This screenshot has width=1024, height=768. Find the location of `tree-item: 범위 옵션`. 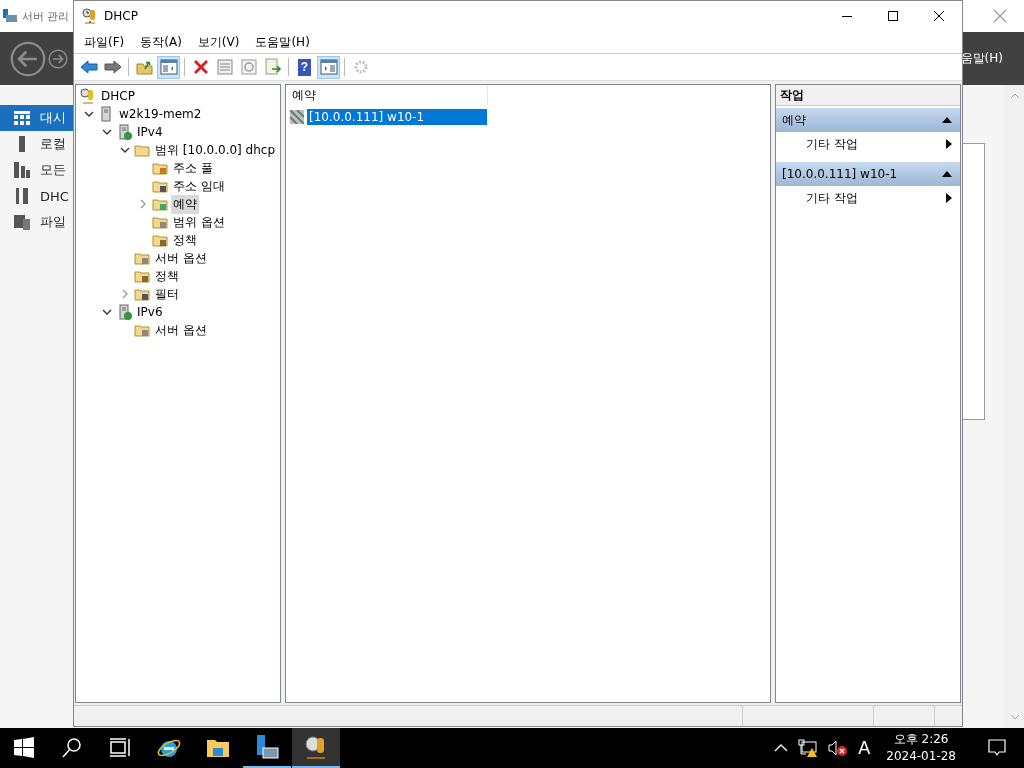

tree-item: 범위 옵션 is located at coordinates (199, 222).